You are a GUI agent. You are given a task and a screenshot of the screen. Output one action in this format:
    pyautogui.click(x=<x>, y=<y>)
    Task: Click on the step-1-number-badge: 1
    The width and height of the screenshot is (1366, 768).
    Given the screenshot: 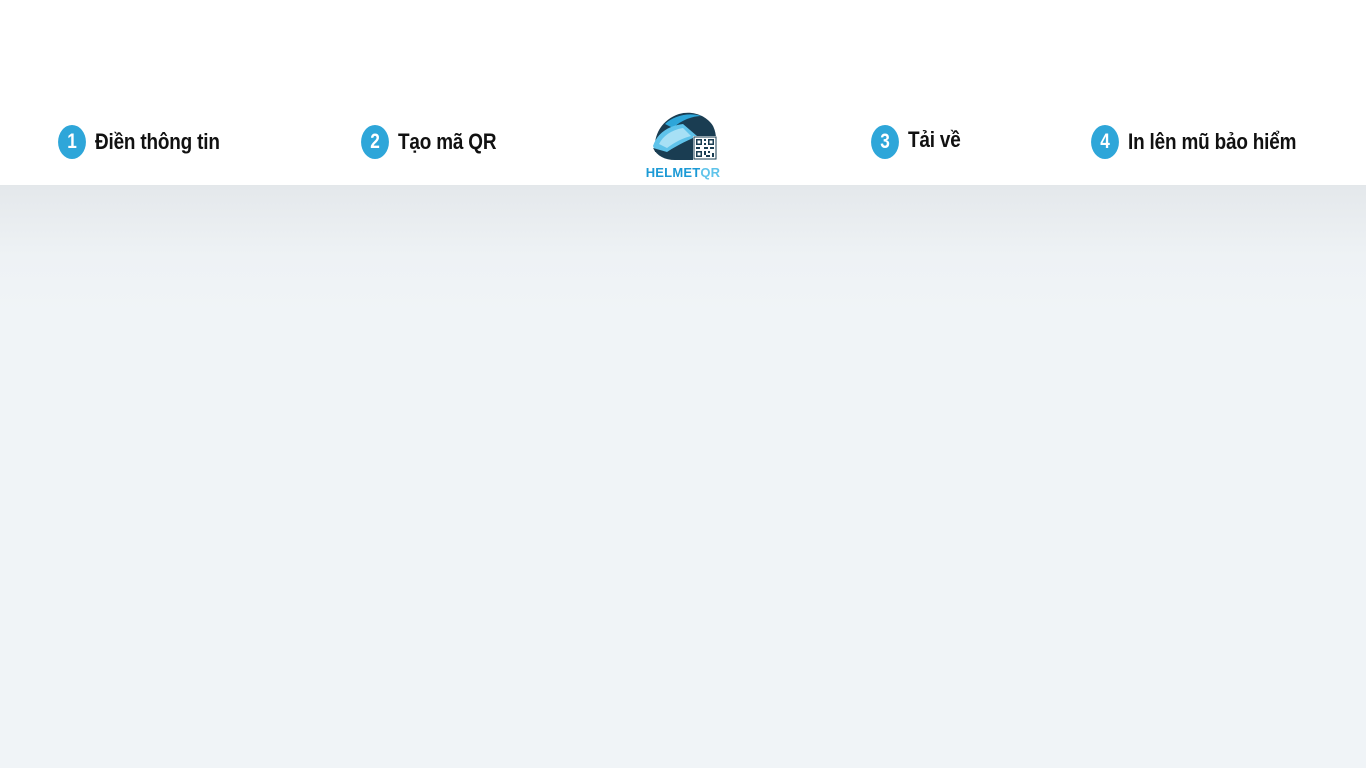 What is the action you would take?
    pyautogui.click(x=72, y=142)
    